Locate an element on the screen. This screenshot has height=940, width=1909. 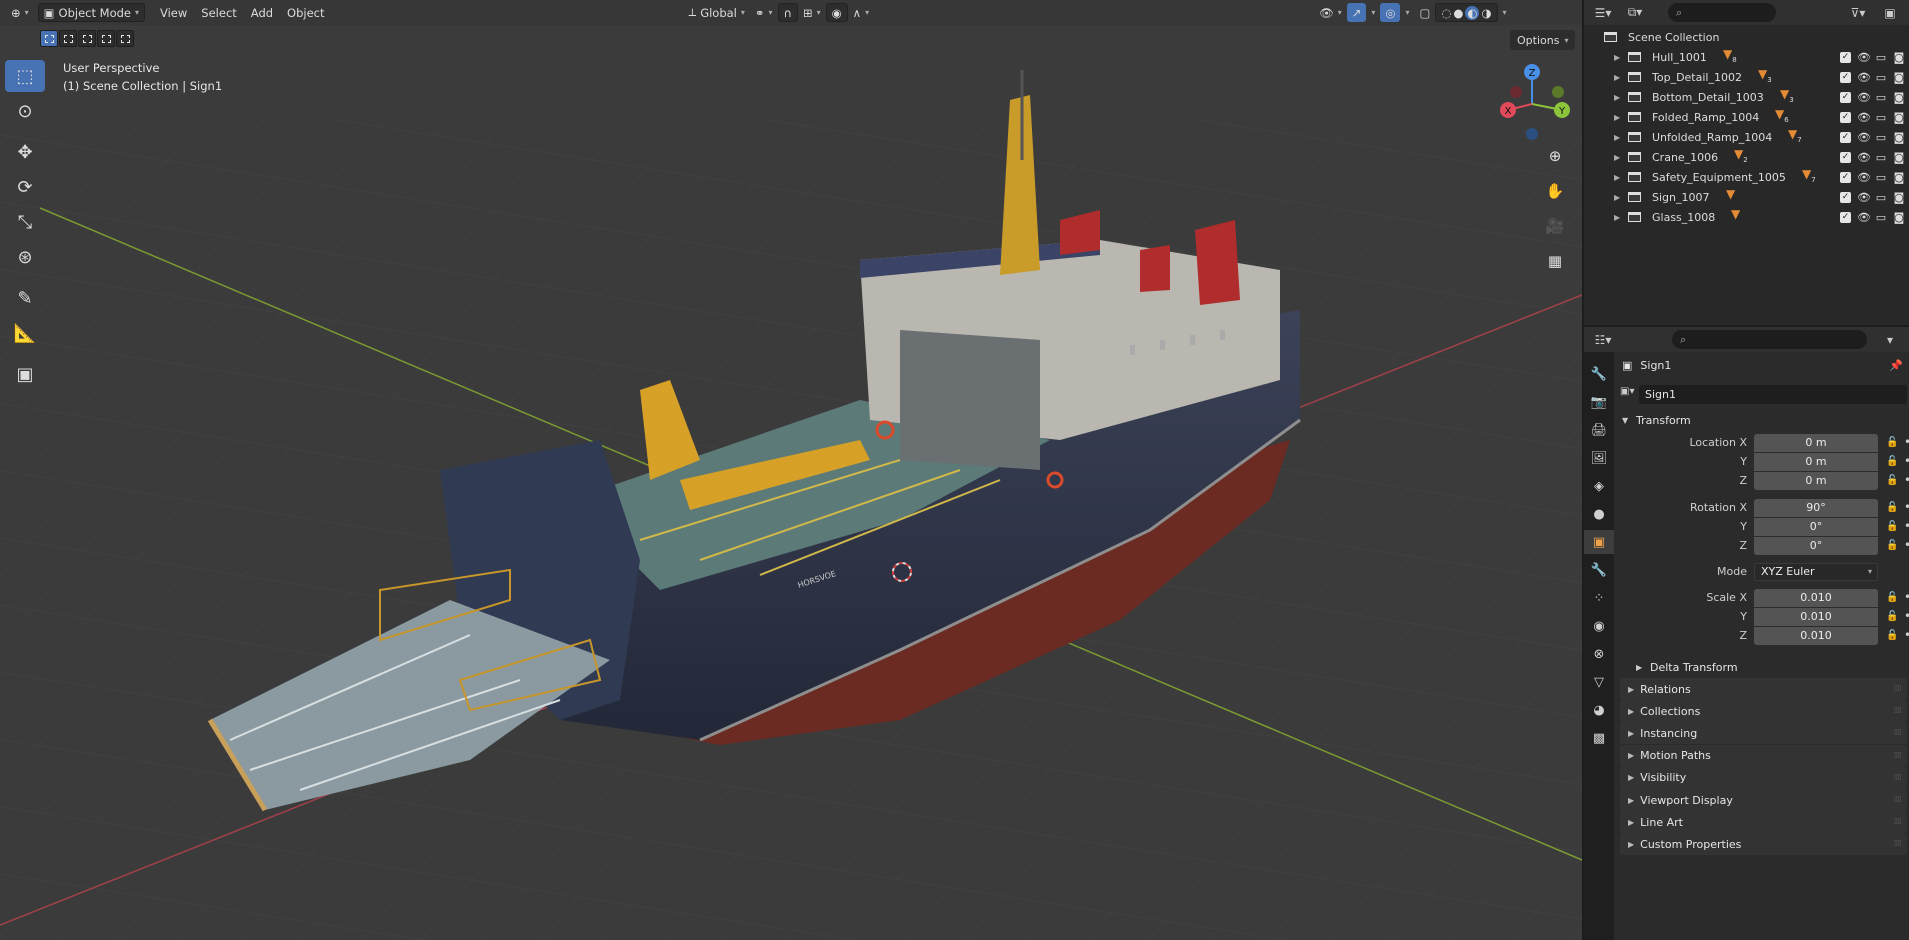
rotation-y-field: 0° is located at coordinates (1816, 527).